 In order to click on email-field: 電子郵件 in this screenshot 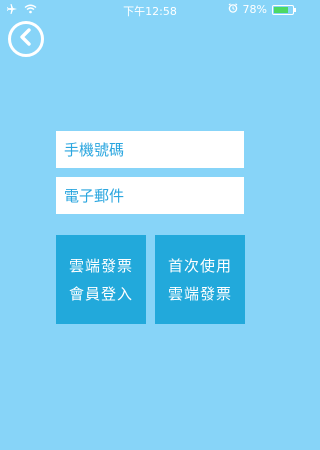, I will do `click(150, 195)`.